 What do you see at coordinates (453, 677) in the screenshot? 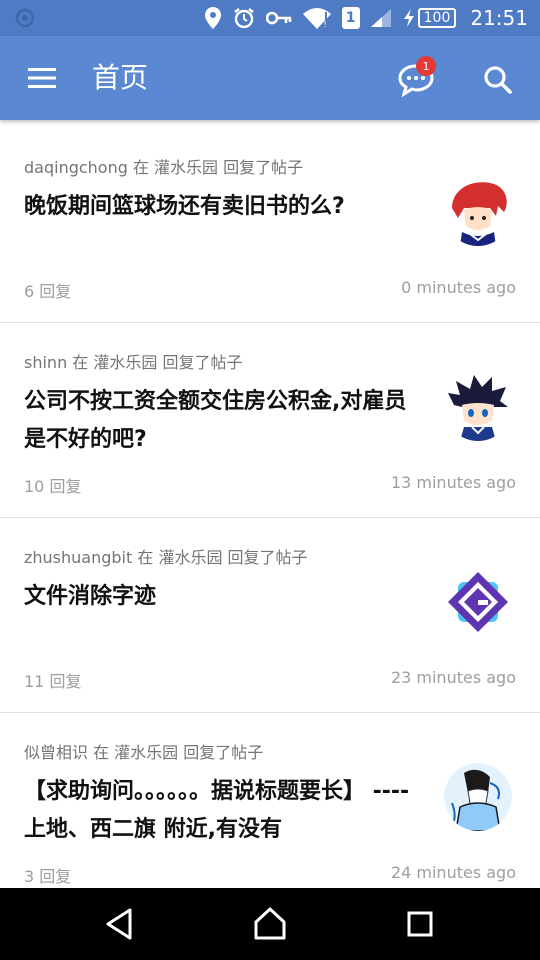
I see `post-timestamp: 23 minutes ago` at bounding box center [453, 677].